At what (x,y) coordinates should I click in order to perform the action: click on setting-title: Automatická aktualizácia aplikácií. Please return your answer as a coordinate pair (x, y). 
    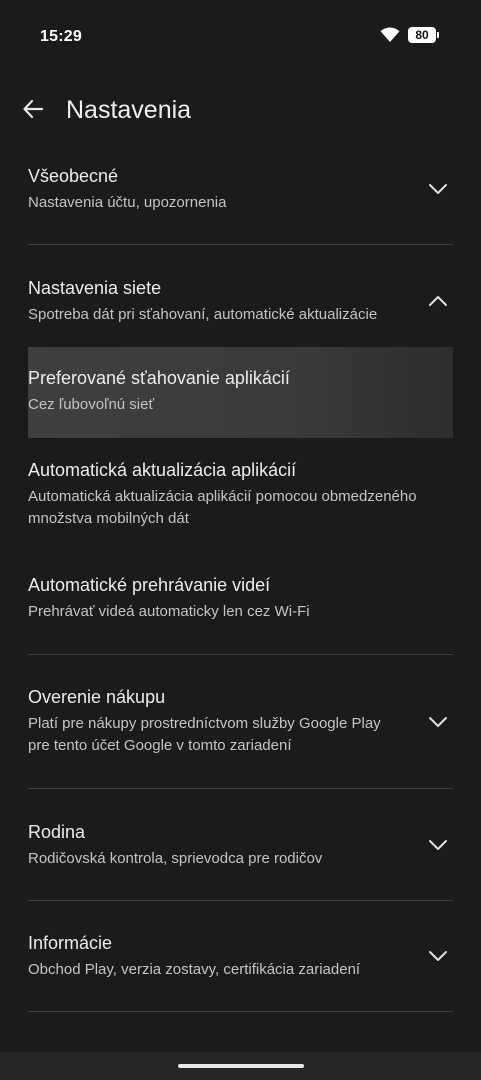
    Looking at the image, I should click on (162, 470).